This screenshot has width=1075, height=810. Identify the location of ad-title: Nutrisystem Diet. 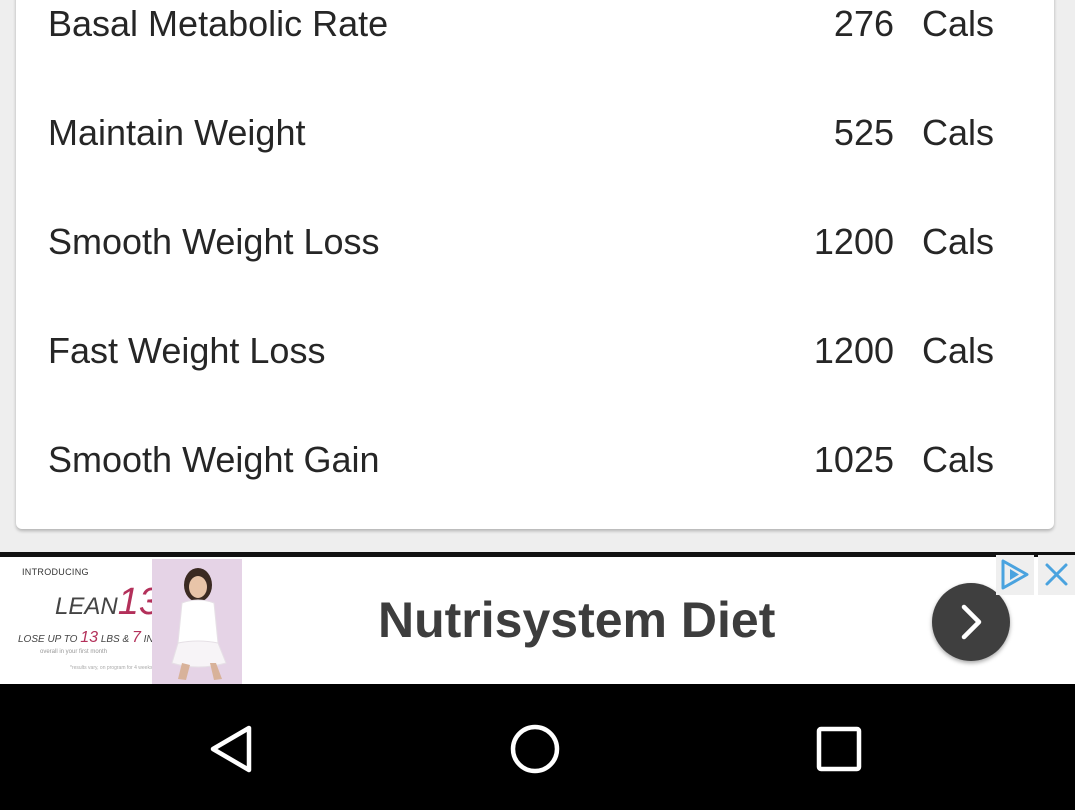
(576, 620).